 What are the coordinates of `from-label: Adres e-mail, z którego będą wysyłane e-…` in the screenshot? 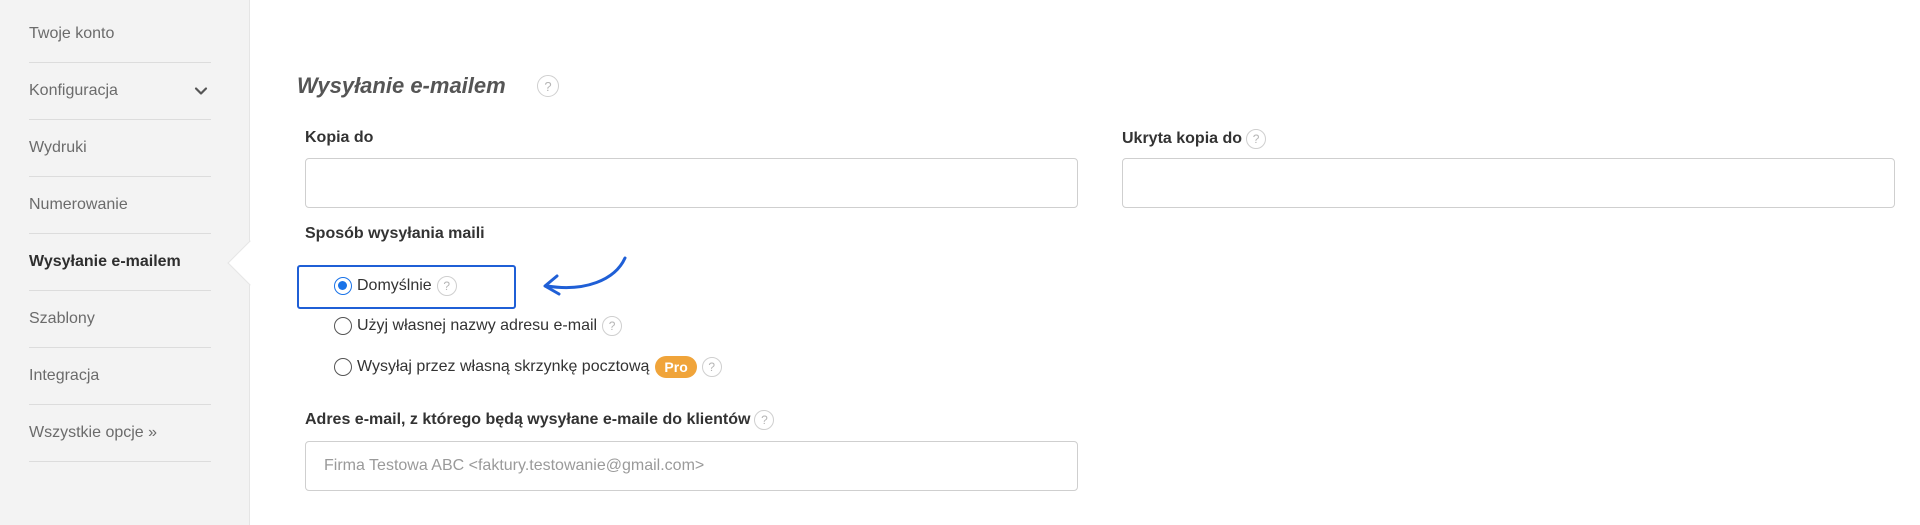 It's located at (528, 419).